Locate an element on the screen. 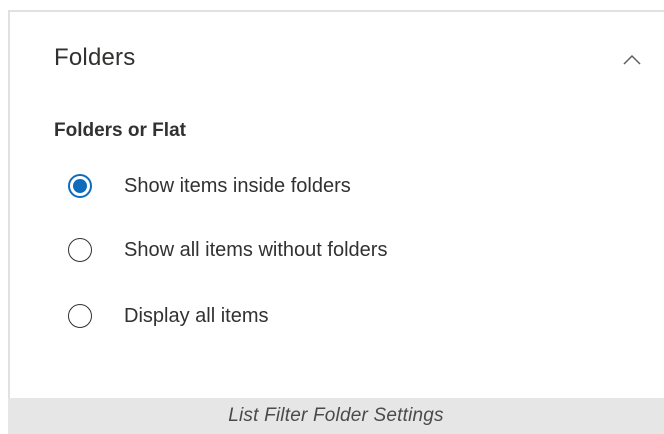  collapse-button is located at coordinates (632, 60).